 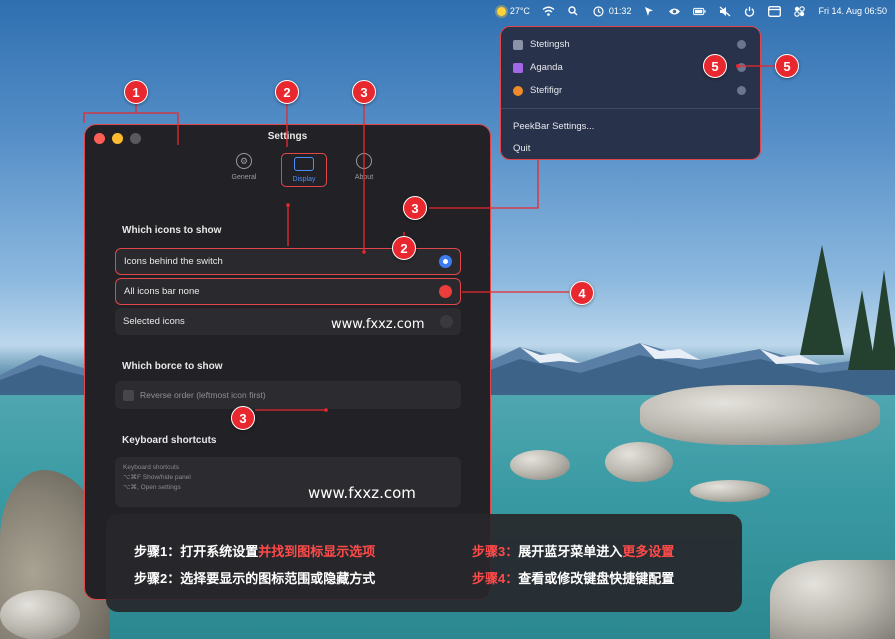 What do you see at coordinates (546, 67) in the screenshot?
I see `menu-item-label: Aganda` at bounding box center [546, 67].